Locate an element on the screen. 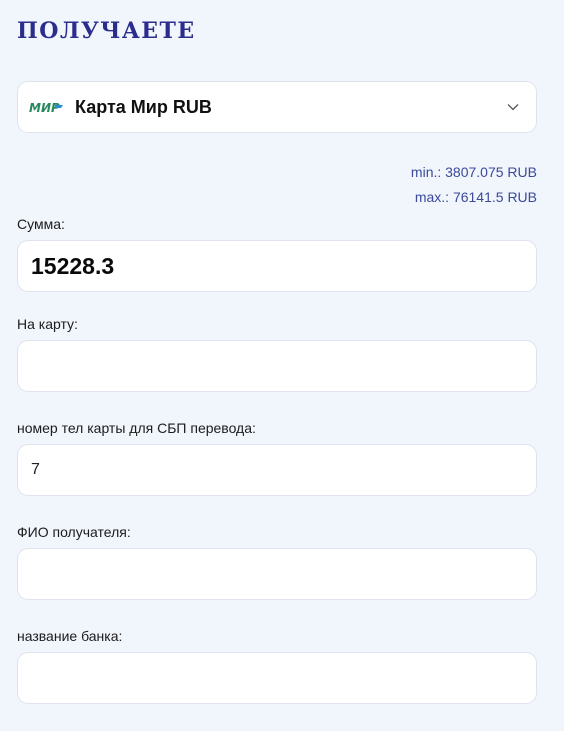 Image resolution: width=564 pixels, height=731 pixels. card-label: На карту: is located at coordinates (47, 324).